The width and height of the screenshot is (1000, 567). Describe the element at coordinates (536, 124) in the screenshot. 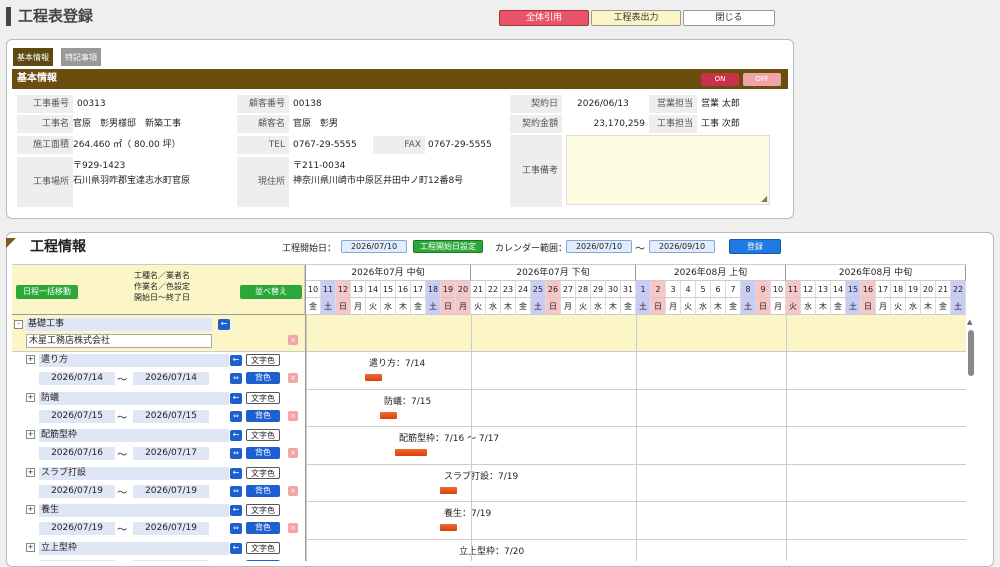

I see `contract-amount-label: 契約金額` at that location.